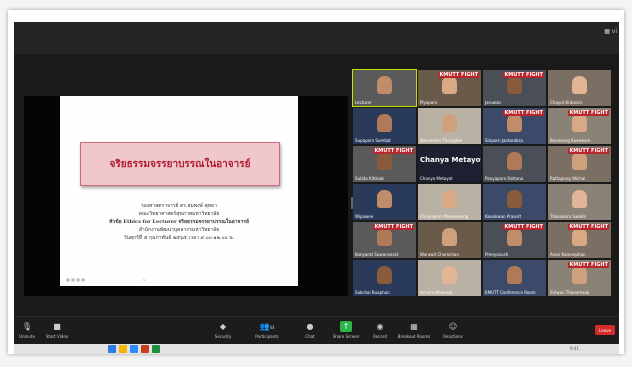 This screenshot has width=632, height=367. Describe the element at coordinates (579, 240) in the screenshot. I see `participant-tile: KMUTT FIGHT Anan Kamonphan` at that location.